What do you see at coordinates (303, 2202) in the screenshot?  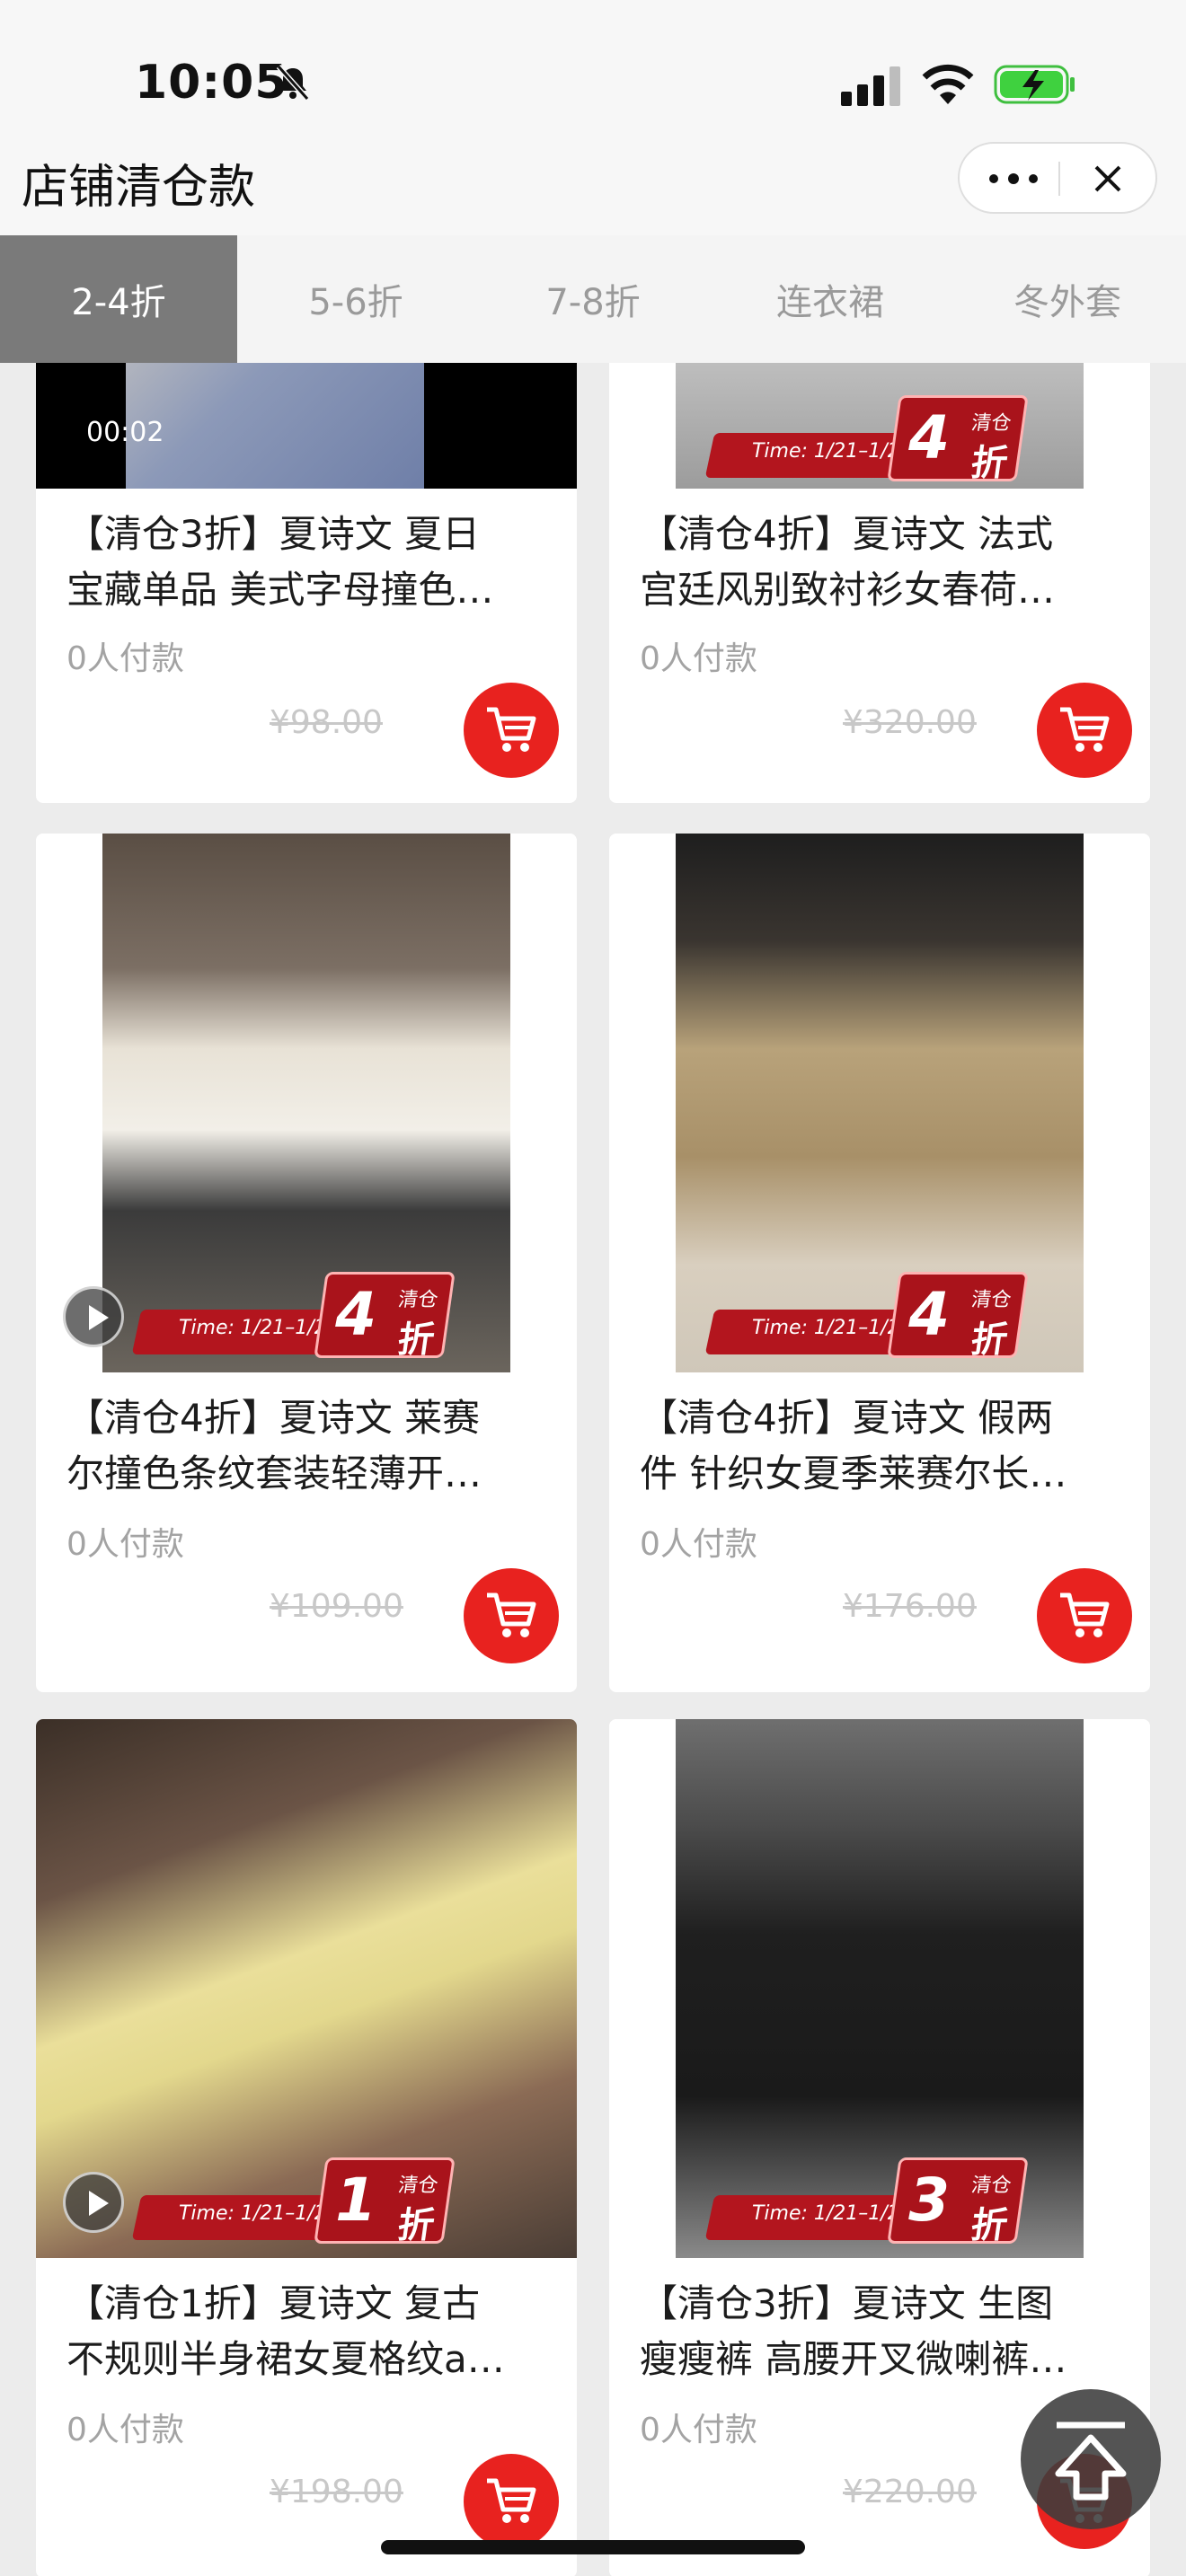 I see `discount-badge: Time: 1/21–1/25 1 清仓折` at bounding box center [303, 2202].